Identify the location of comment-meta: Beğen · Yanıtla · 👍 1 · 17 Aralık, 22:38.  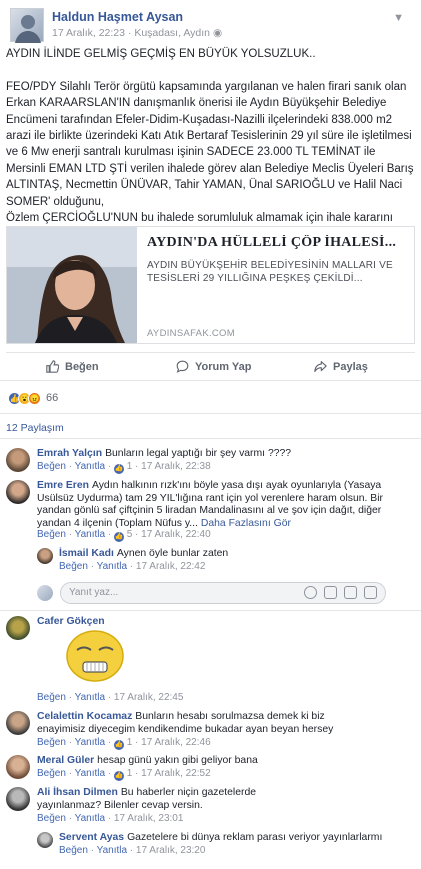
(124, 467).